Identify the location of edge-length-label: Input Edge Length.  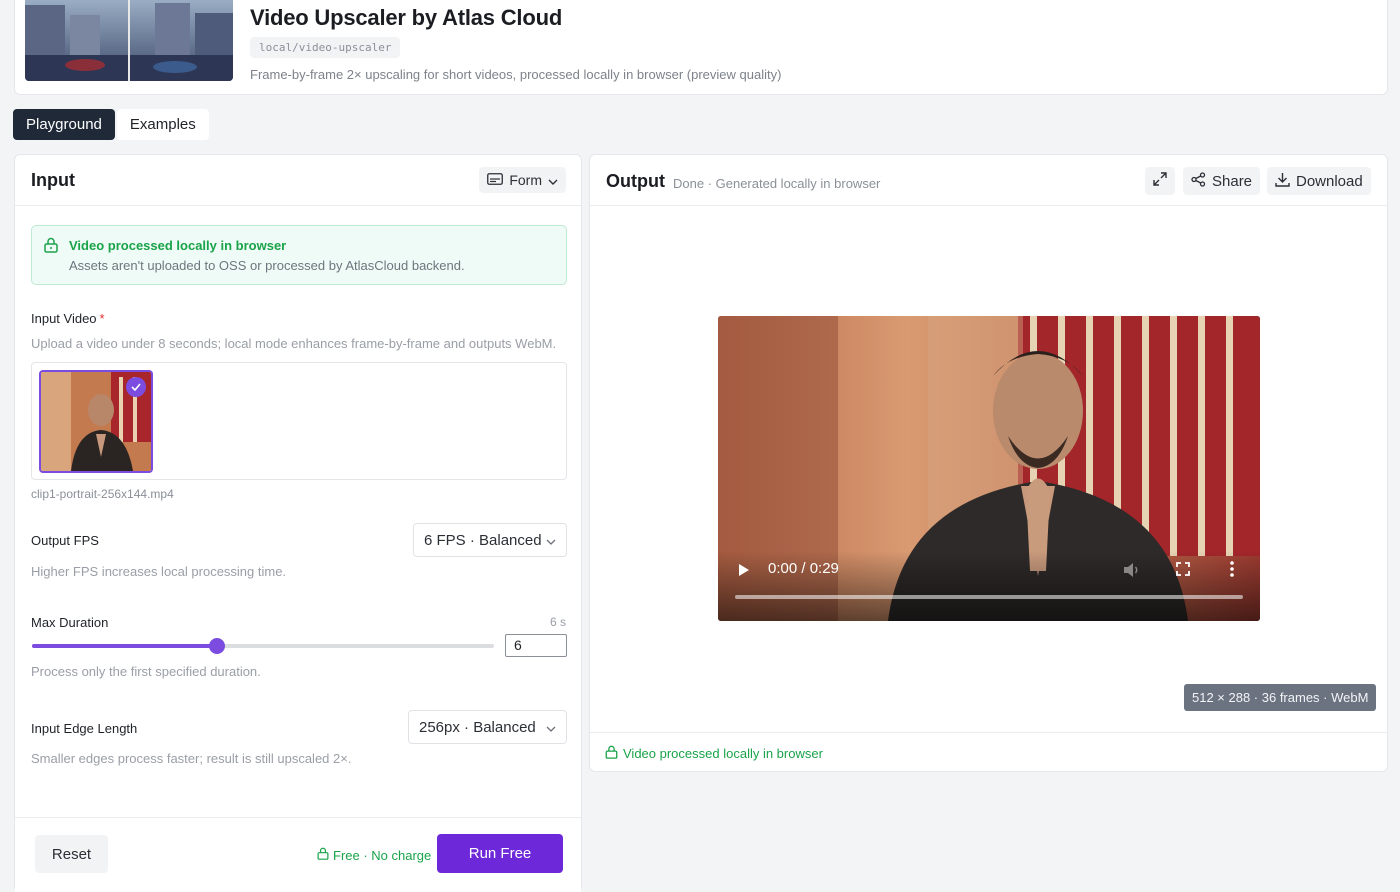
(84, 728).